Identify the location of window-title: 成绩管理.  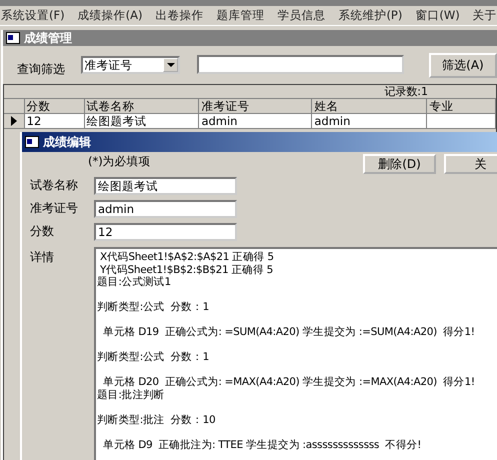
(48, 38).